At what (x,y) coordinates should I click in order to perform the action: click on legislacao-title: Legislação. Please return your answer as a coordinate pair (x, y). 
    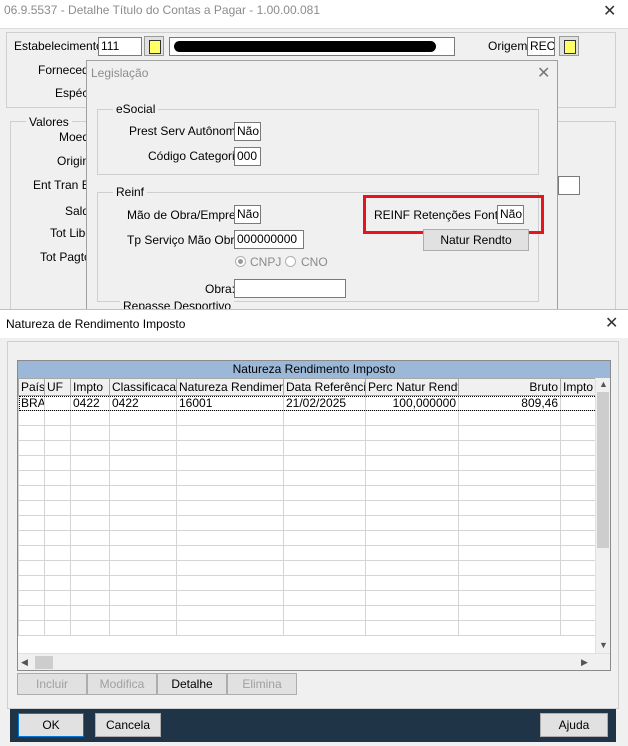
    Looking at the image, I should click on (120, 73).